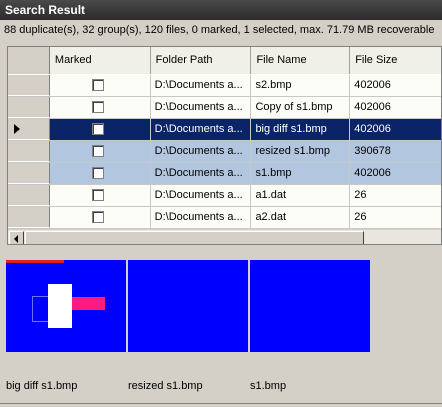 The image size is (442, 407). What do you see at coordinates (194, 237) in the screenshot?
I see `scrollbar-thumb` at bounding box center [194, 237].